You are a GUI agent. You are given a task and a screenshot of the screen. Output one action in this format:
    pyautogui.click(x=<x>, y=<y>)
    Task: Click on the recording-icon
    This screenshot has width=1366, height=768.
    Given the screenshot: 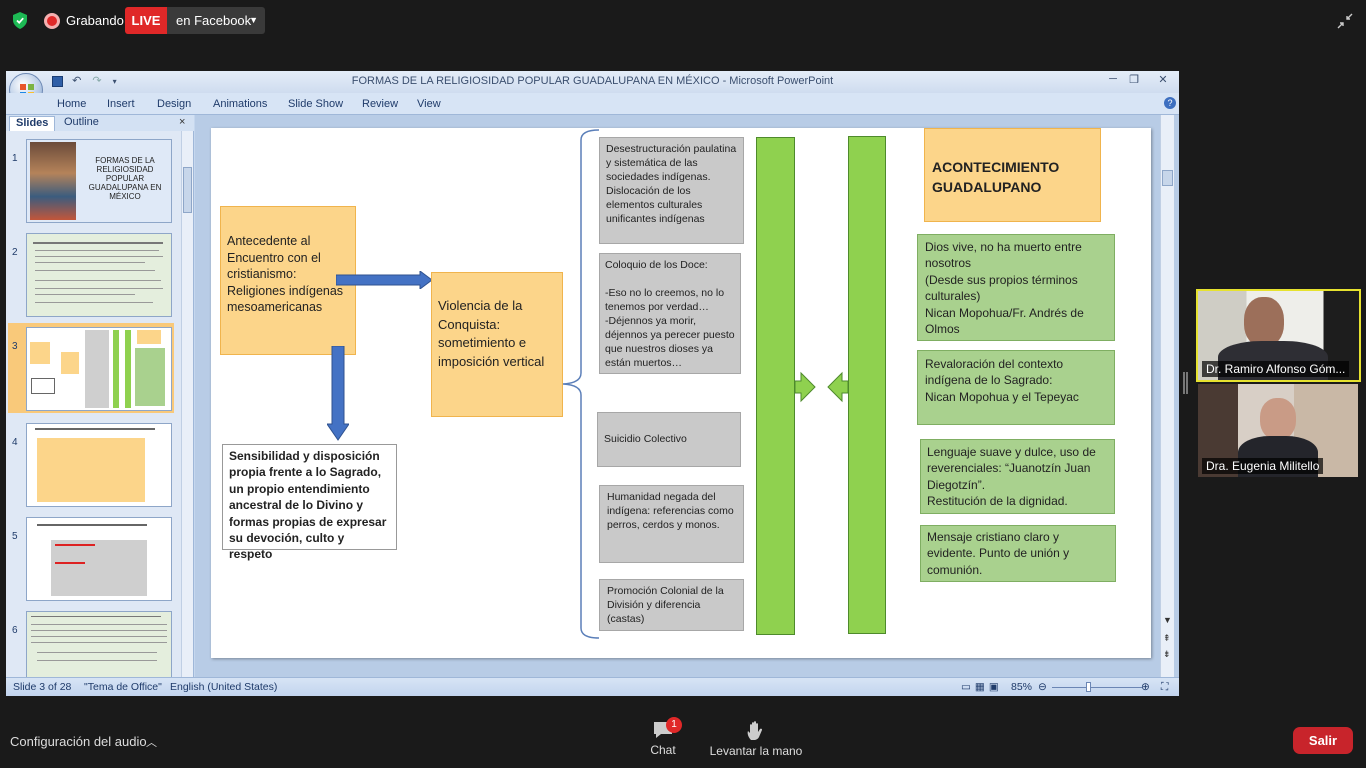 What is the action you would take?
    pyautogui.click(x=52, y=21)
    